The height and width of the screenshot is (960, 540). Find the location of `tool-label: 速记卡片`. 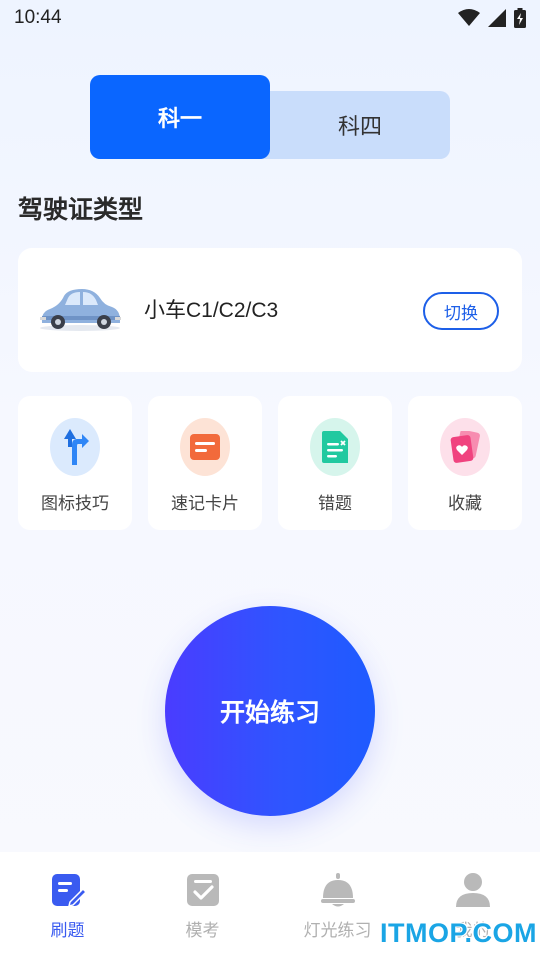

tool-label: 速记卡片 is located at coordinates (205, 504).